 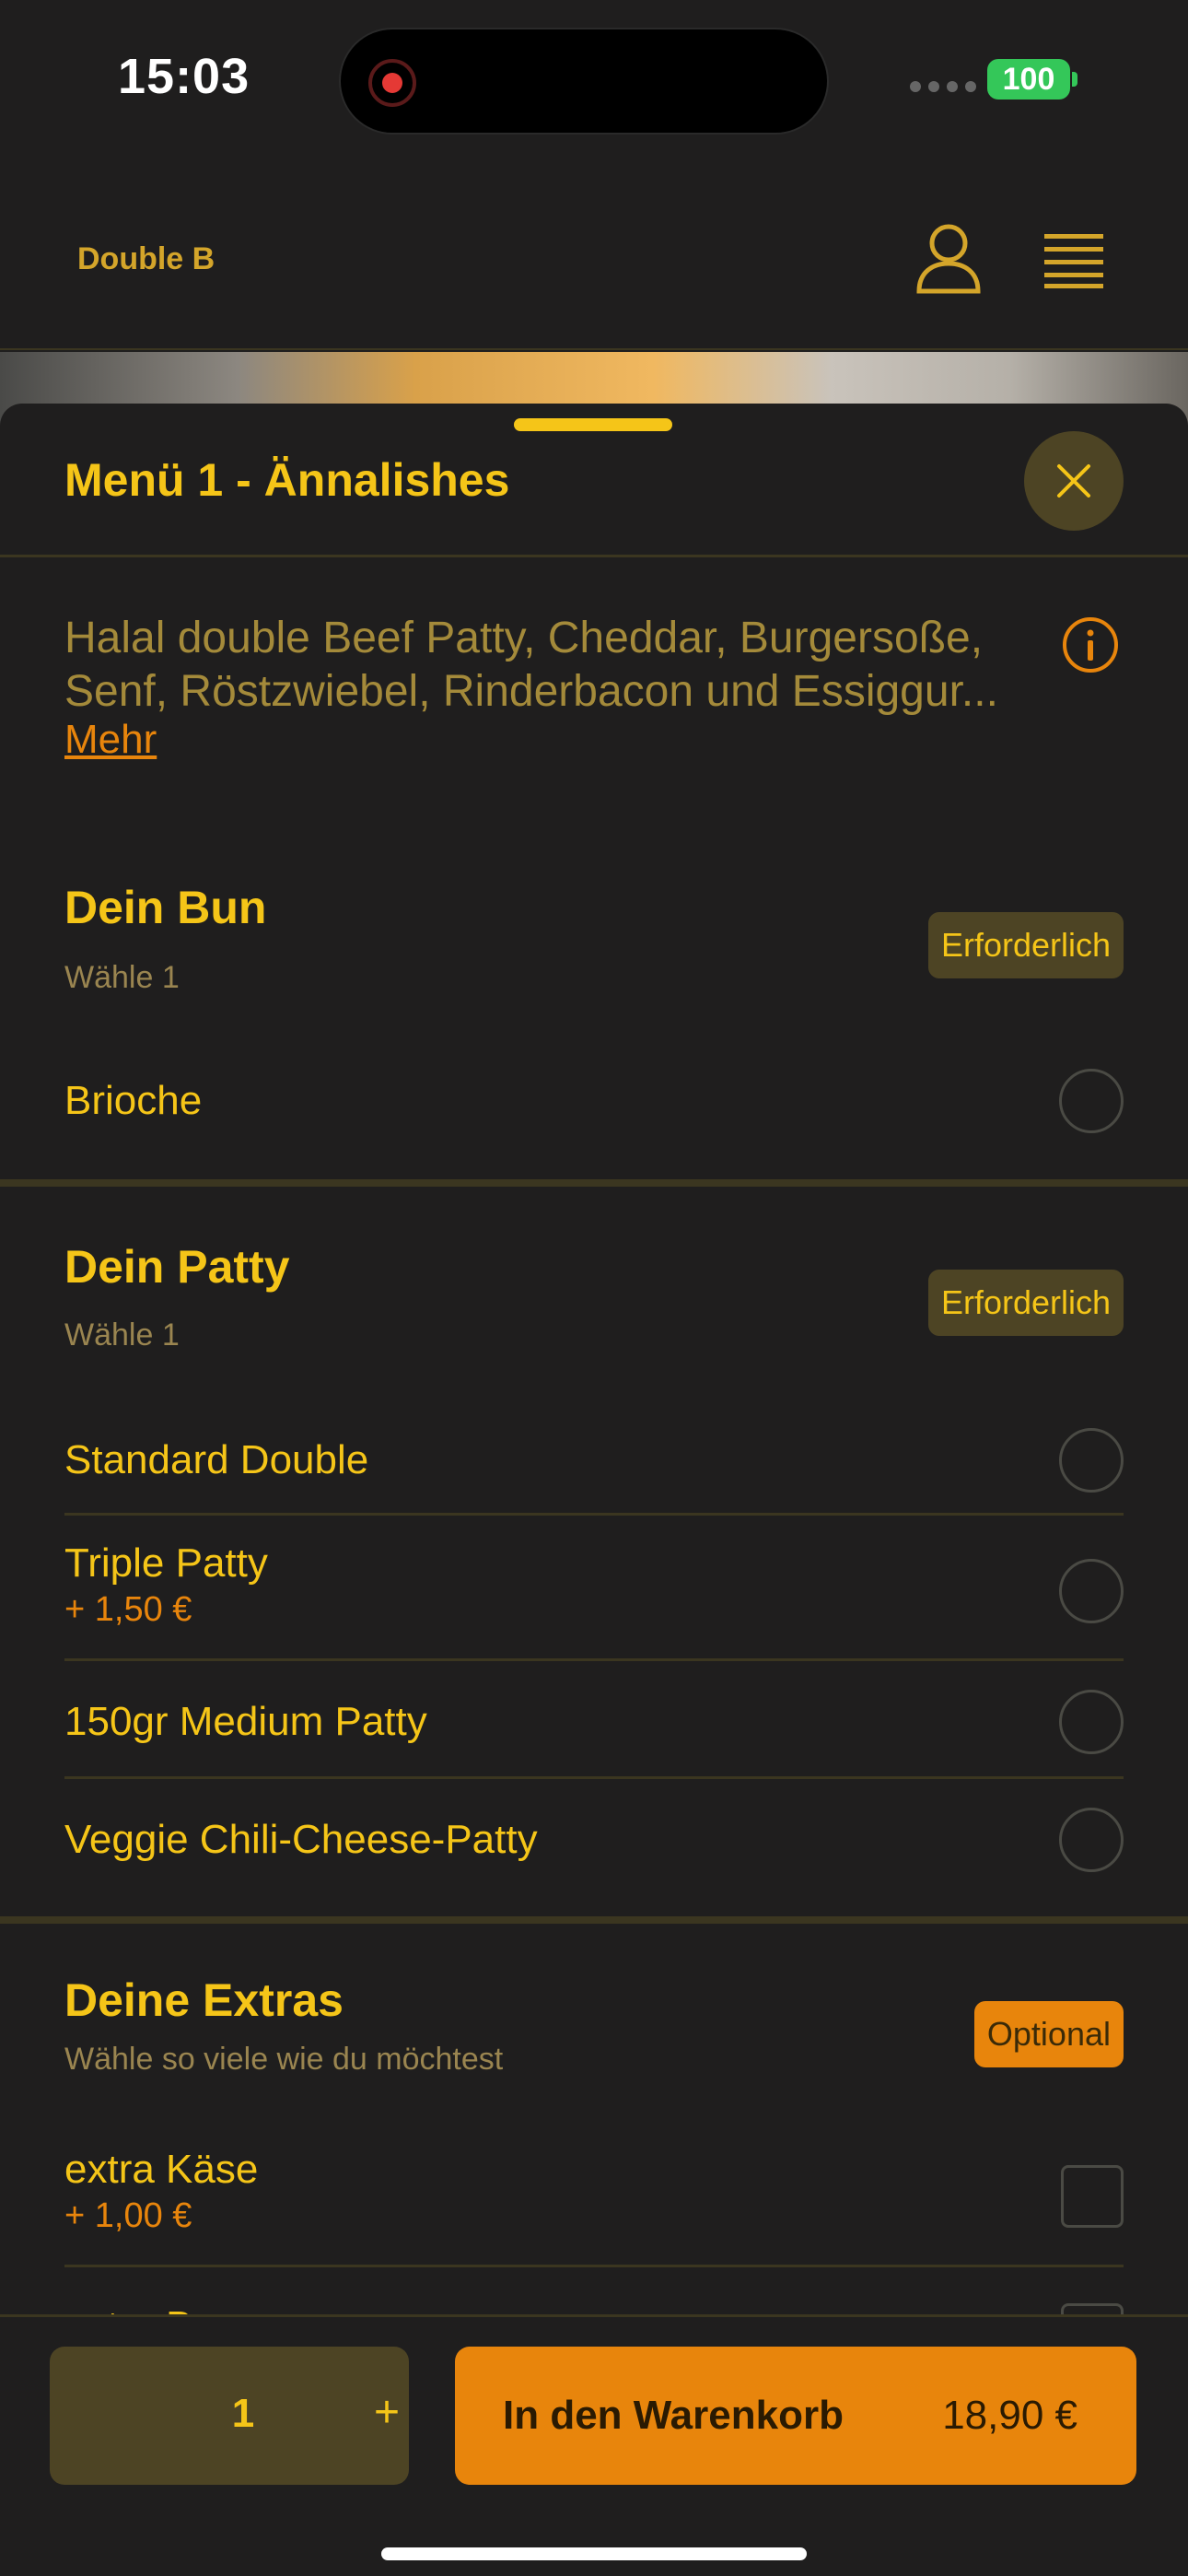 What do you see at coordinates (122, 978) in the screenshot?
I see `group-subtitle-bun: Wähle 1` at bounding box center [122, 978].